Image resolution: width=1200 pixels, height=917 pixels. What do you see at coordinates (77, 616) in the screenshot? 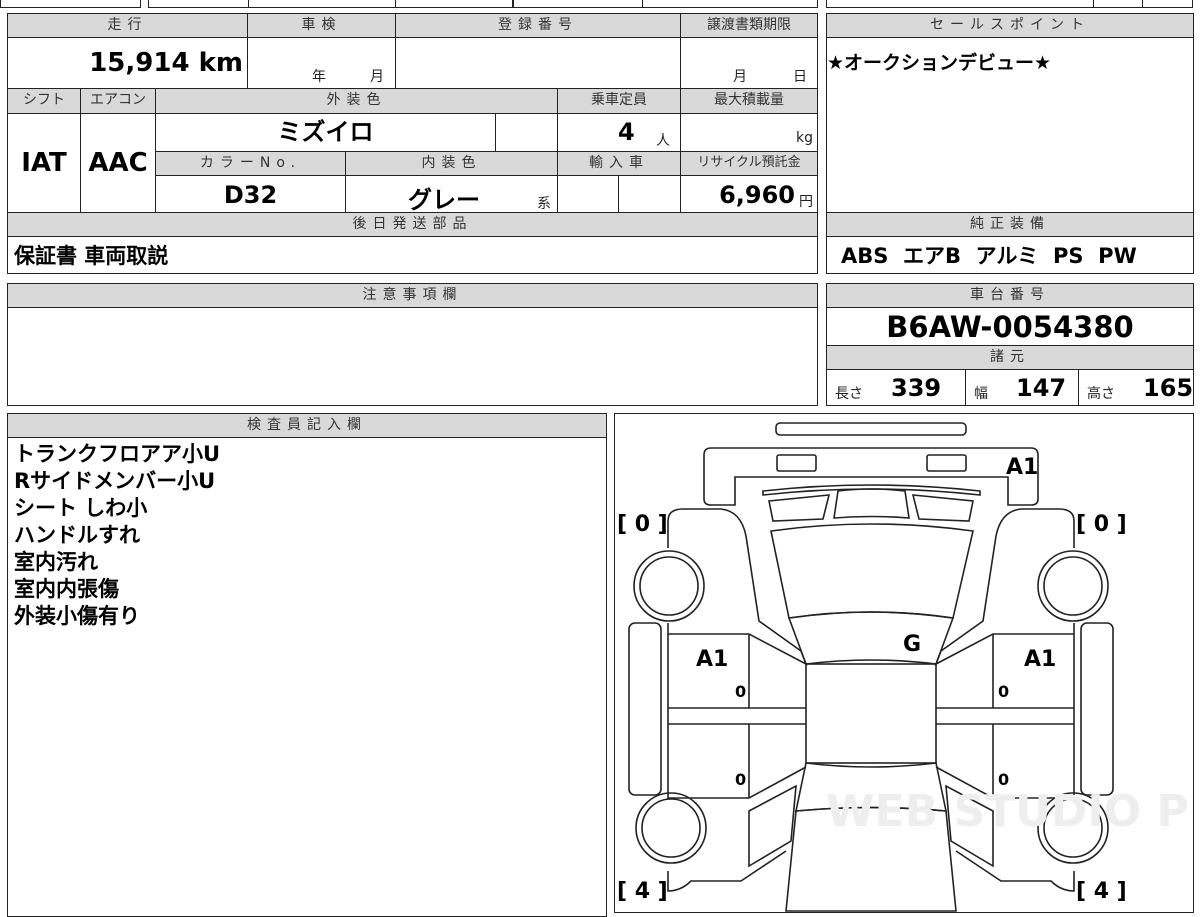
I see `note-line: 外装小傷有り` at bounding box center [77, 616].